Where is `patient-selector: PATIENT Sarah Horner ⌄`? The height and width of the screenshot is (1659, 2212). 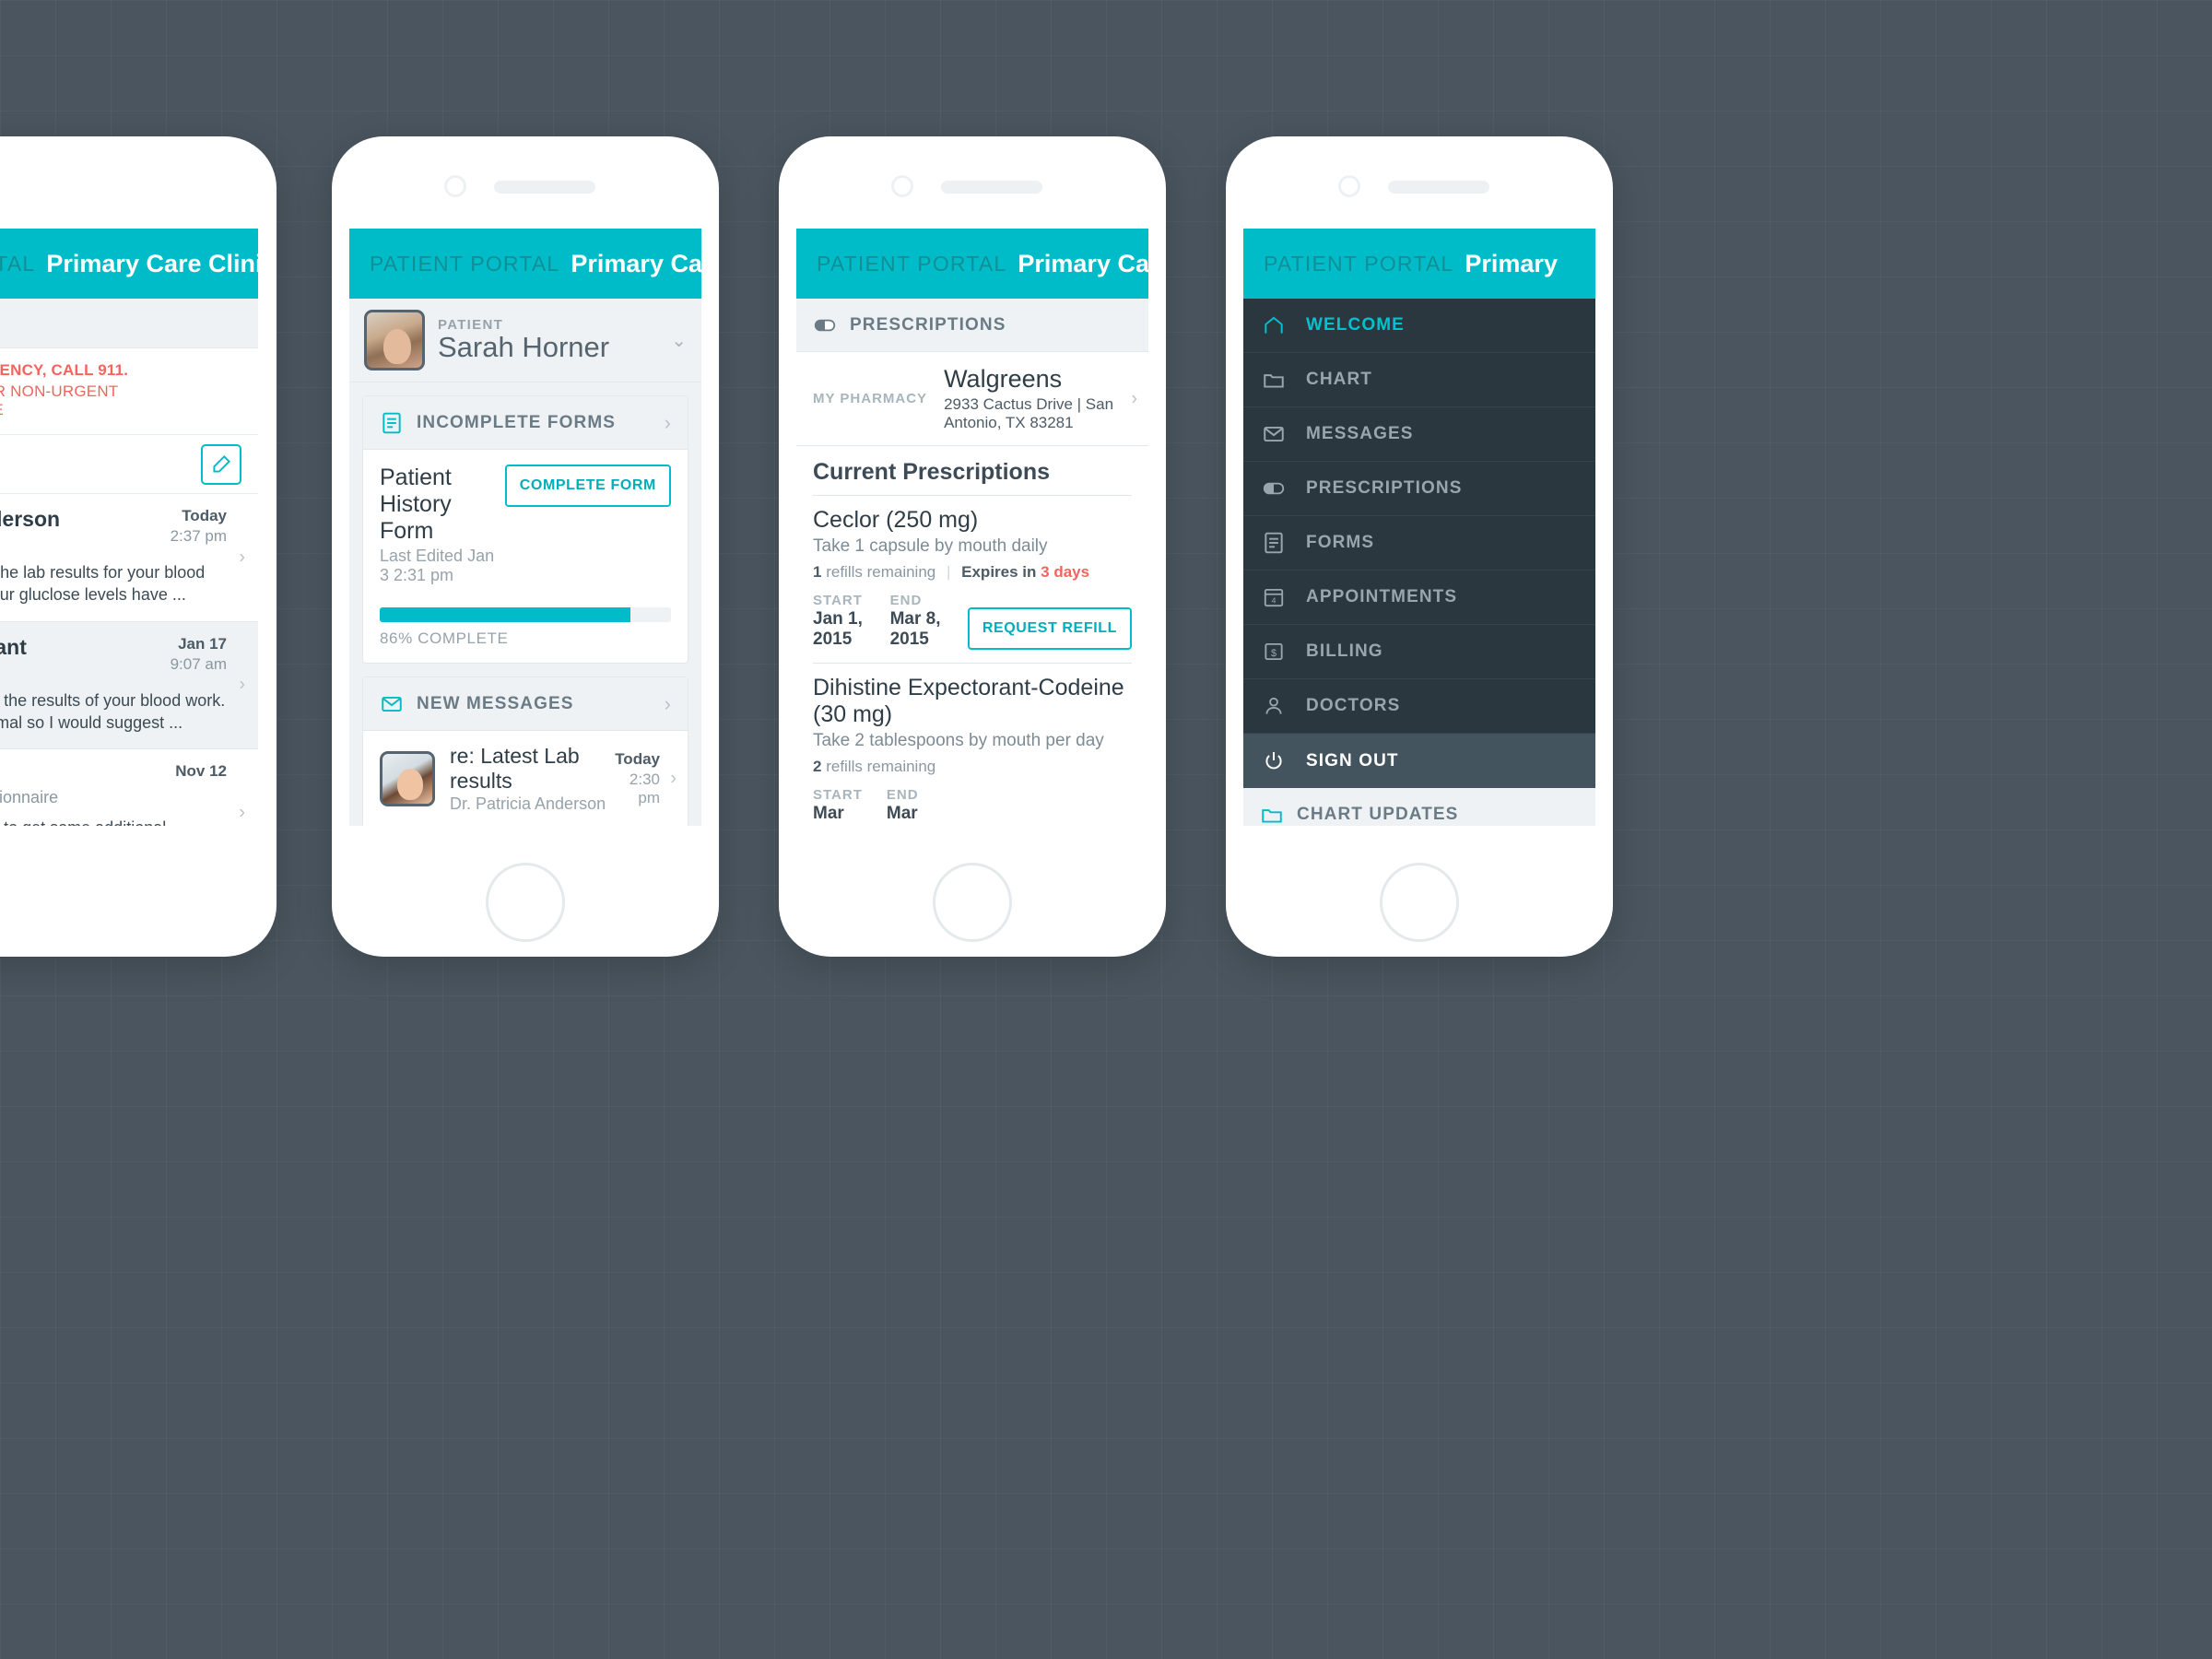 patient-selector: PATIENT Sarah Horner ⌄ is located at coordinates (525, 340).